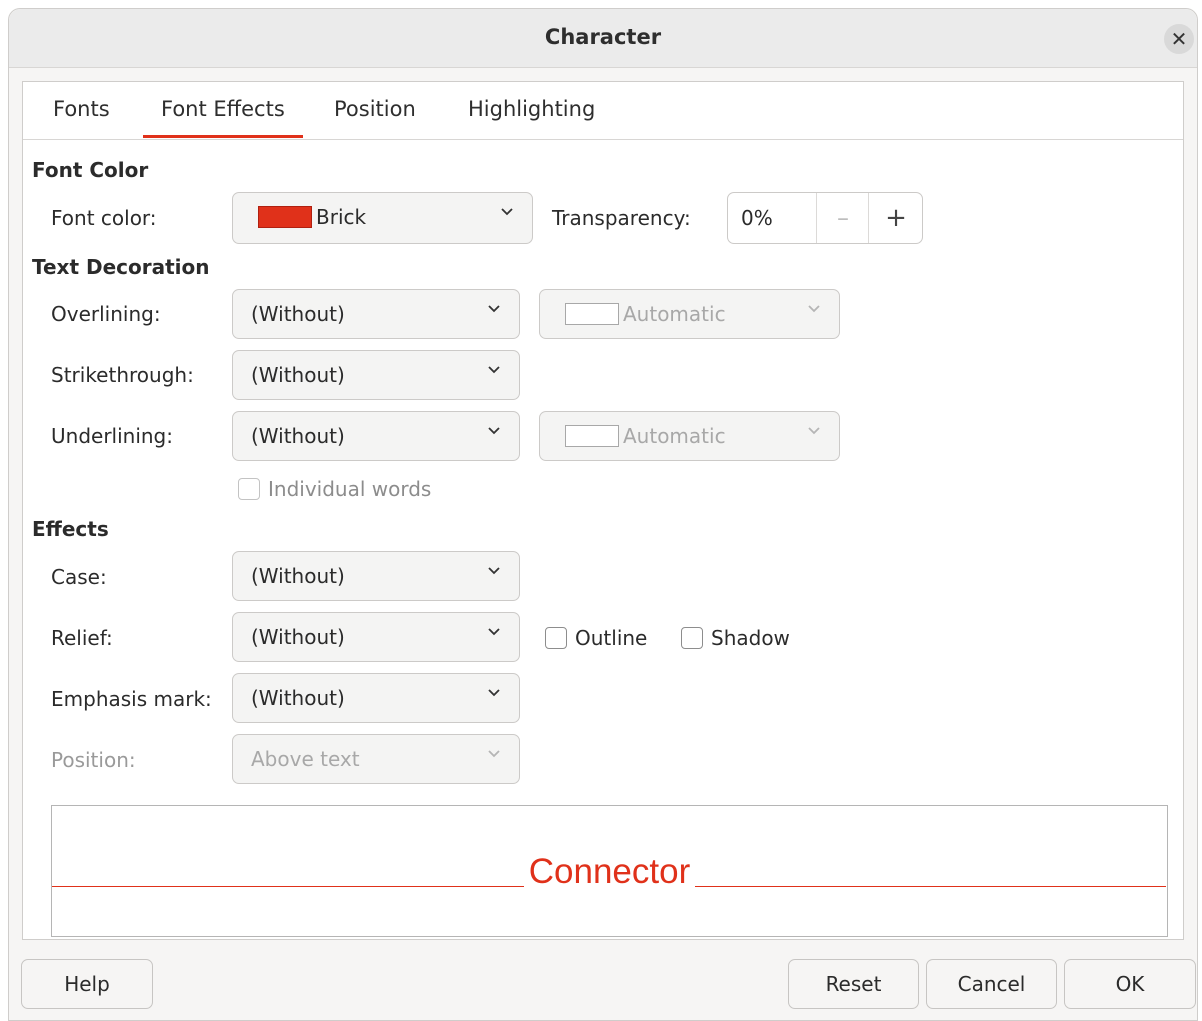 Image resolution: width=1202 pixels, height=1021 pixels. I want to click on ok-button: OK, so click(1130, 984).